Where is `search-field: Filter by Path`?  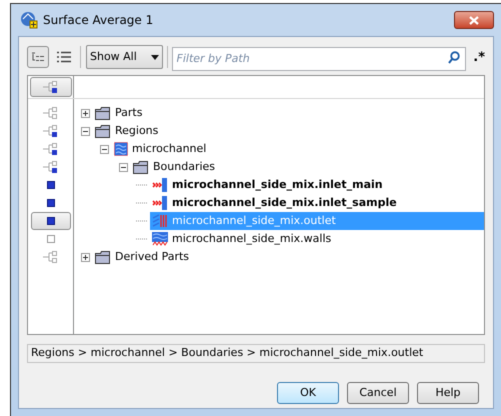
search-field: Filter by Path is located at coordinates (319, 58).